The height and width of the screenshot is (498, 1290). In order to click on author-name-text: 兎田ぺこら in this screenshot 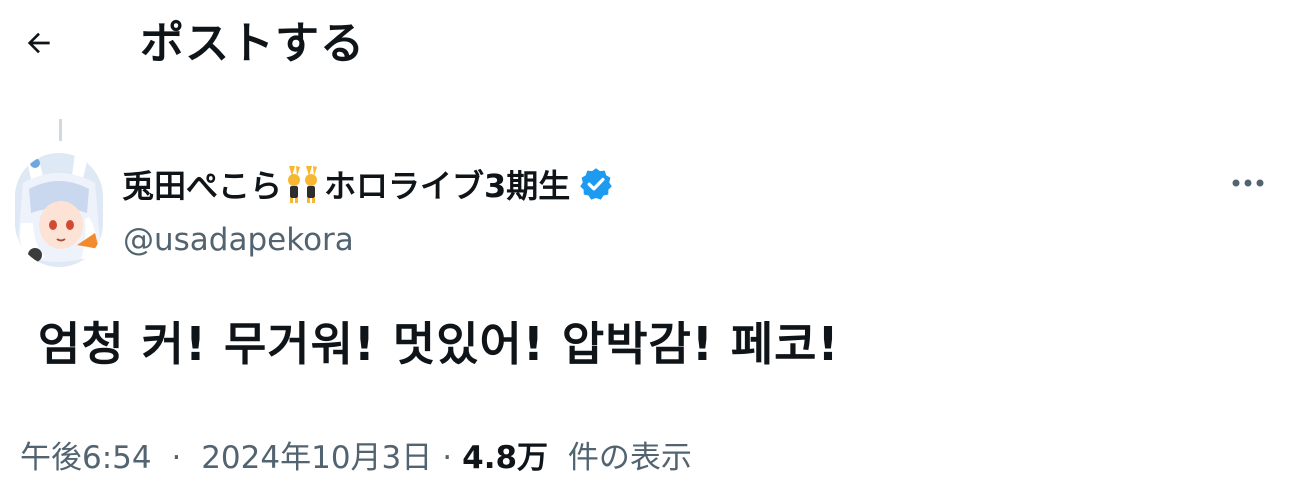, I will do `click(202, 186)`.